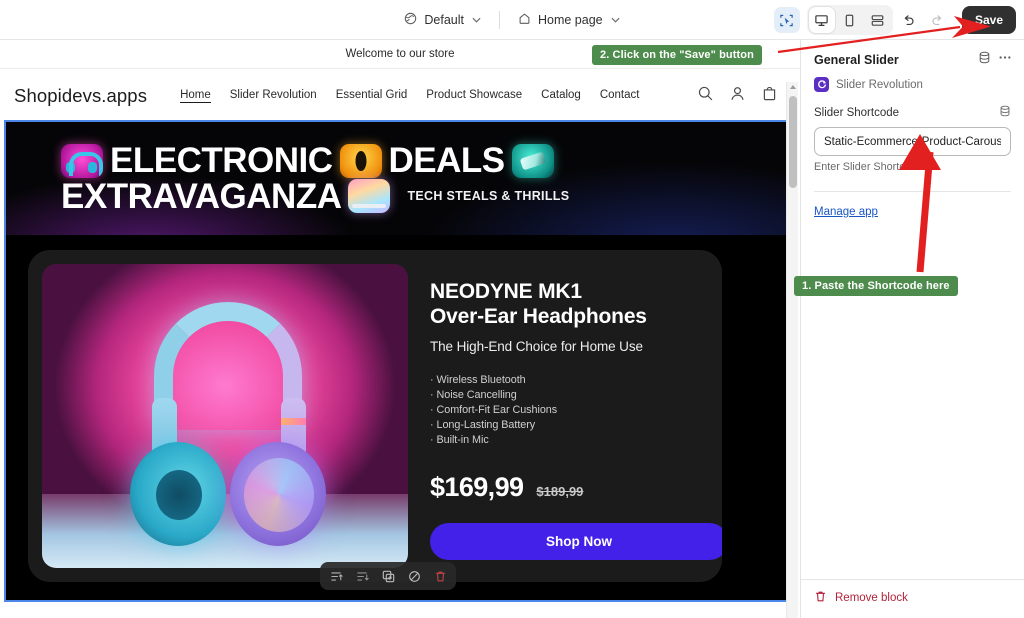 This screenshot has width=1024, height=618. I want to click on product-feature: · Built-in Mic, so click(459, 439).